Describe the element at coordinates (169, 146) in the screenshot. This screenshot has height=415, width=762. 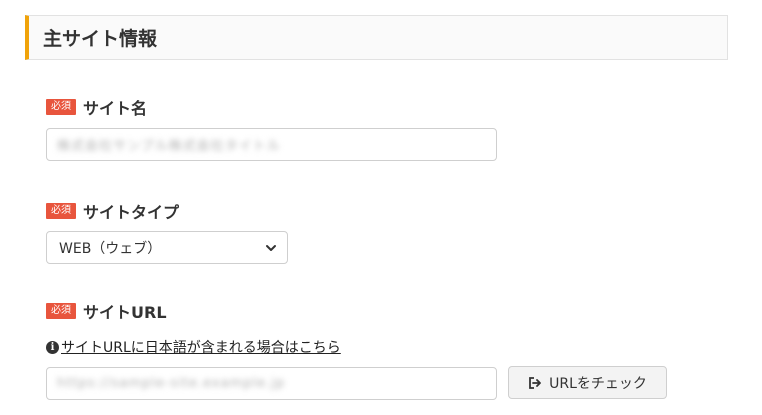
I see `site-name-value: 株式会社サンプル株式会社タイトル` at that location.